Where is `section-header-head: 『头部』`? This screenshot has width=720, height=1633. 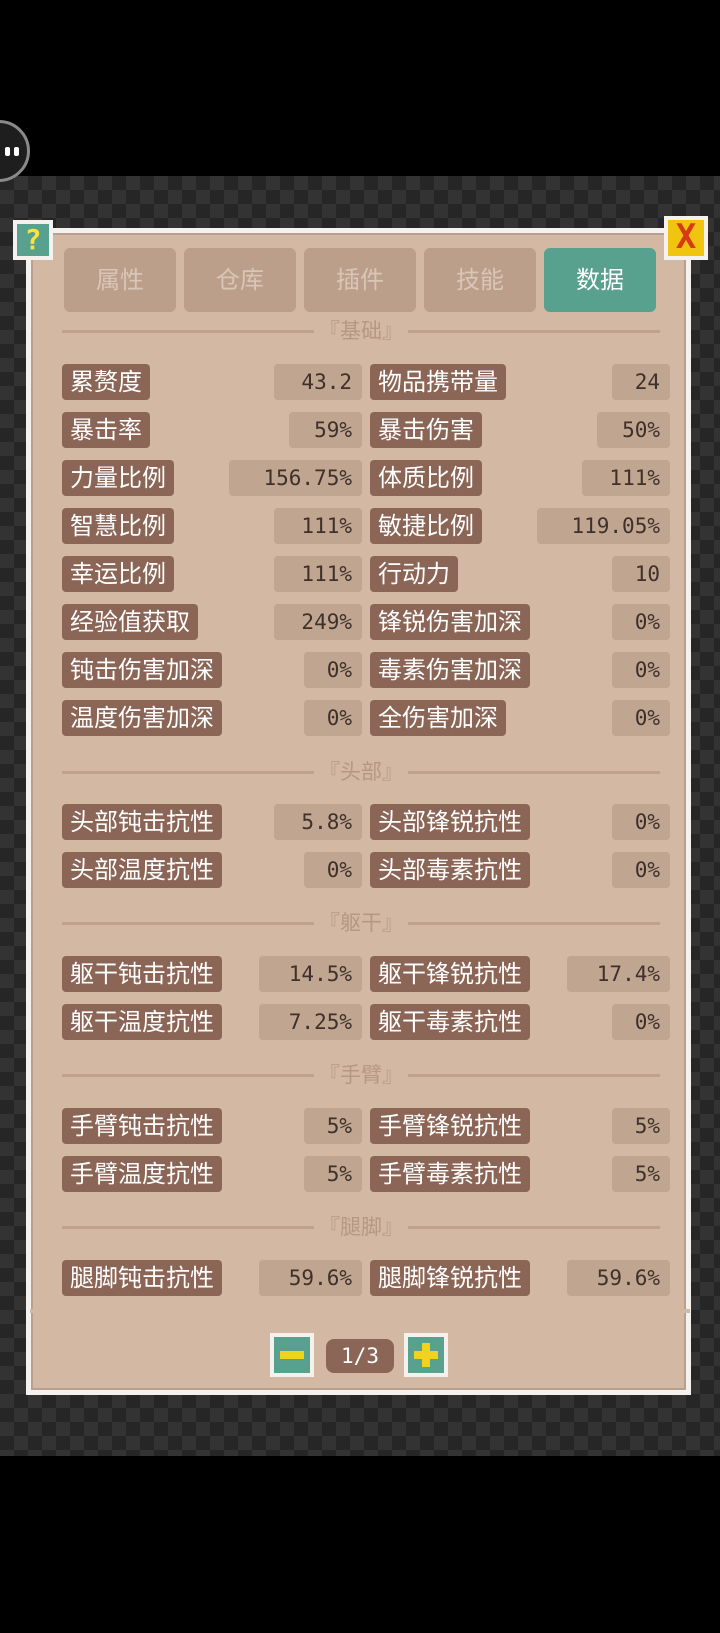 section-header-head: 『头部』 is located at coordinates (361, 772).